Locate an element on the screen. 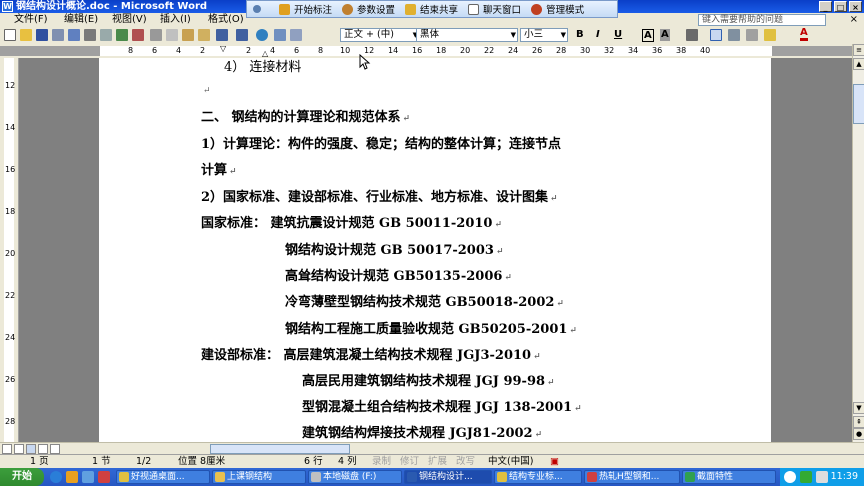  permission-icon is located at coordinates (58, 35).